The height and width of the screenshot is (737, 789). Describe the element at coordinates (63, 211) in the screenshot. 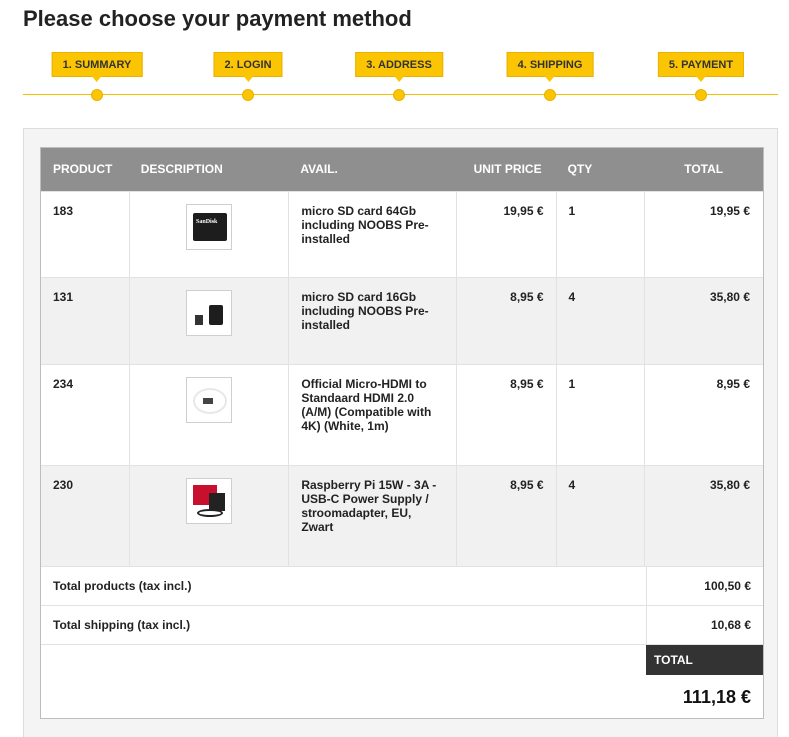

I see `product-id: 183` at that location.